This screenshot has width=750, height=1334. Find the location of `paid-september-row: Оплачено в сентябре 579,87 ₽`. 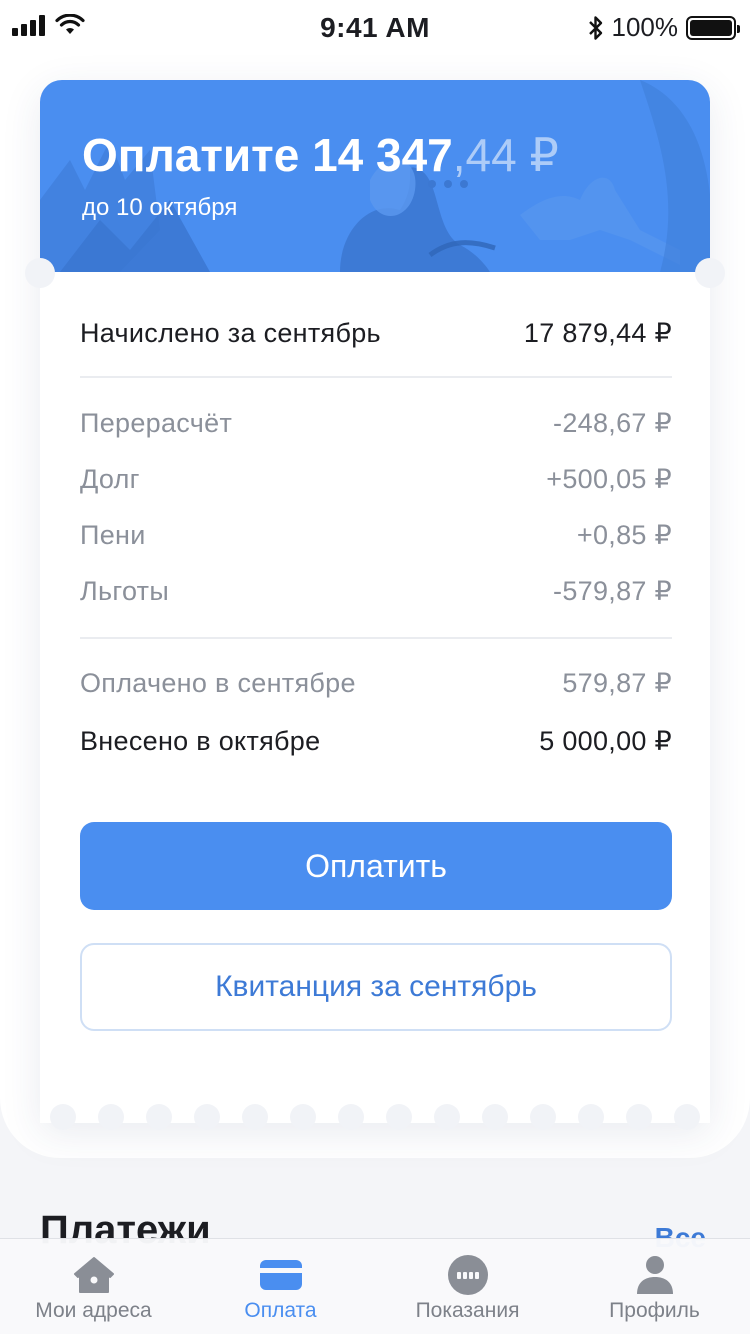

paid-september-row: Оплачено в сентябре 579,87 ₽ is located at coordinates (376, 683).